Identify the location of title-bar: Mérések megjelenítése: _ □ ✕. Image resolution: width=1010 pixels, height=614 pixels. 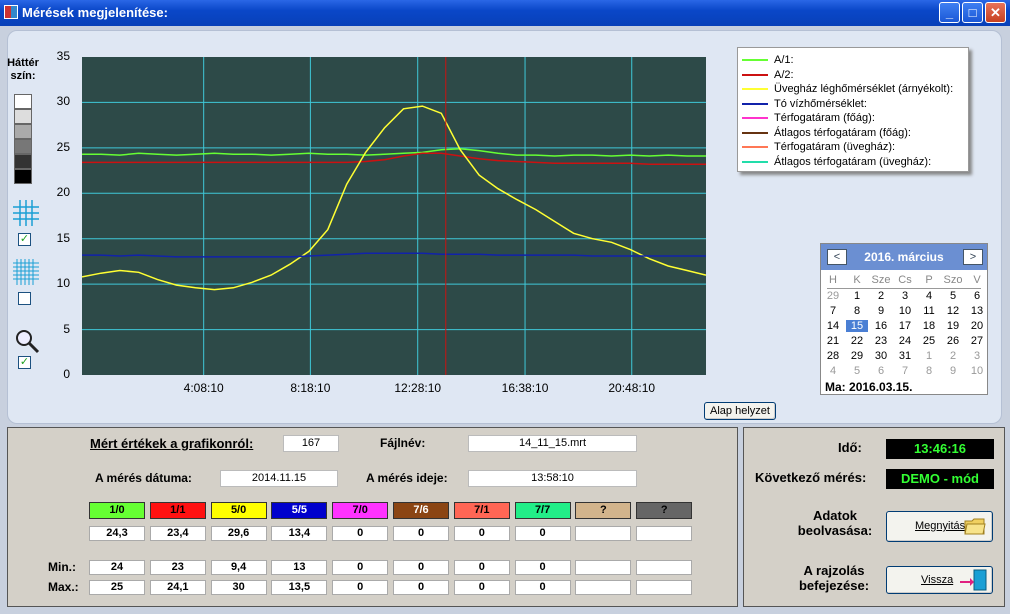
(505, 13).